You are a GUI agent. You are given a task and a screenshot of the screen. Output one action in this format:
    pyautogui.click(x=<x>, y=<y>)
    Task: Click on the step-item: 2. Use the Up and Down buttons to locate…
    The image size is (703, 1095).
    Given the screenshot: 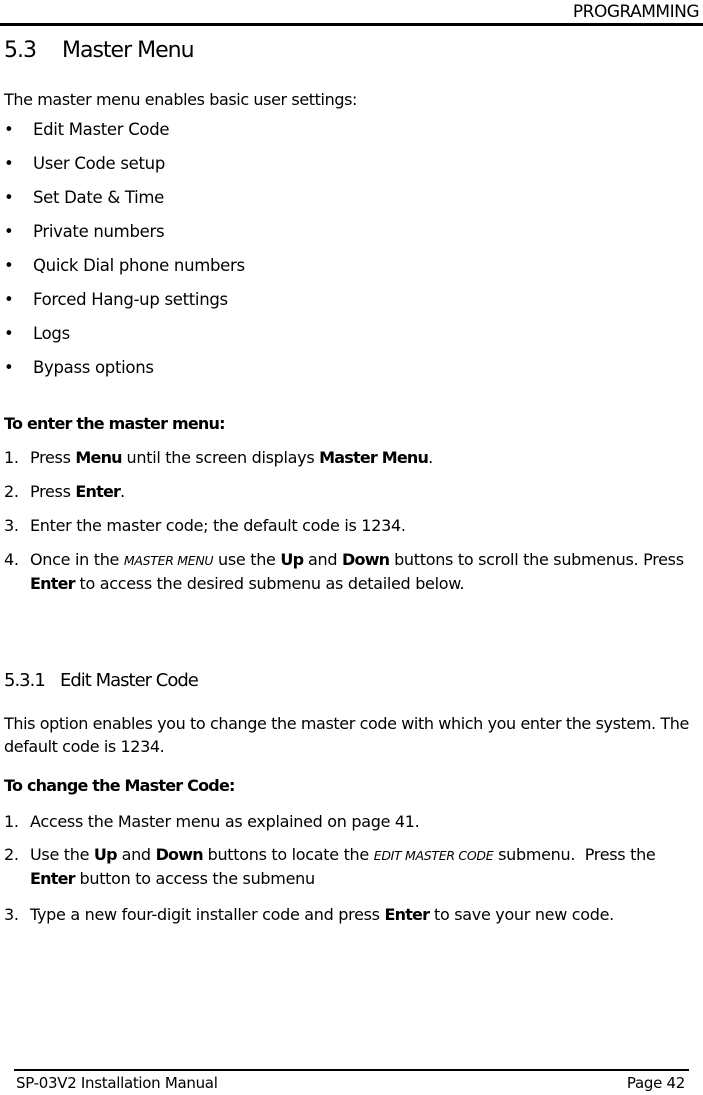 What is the action you would take?
    pyautogui.click(x=332, y=866)
    